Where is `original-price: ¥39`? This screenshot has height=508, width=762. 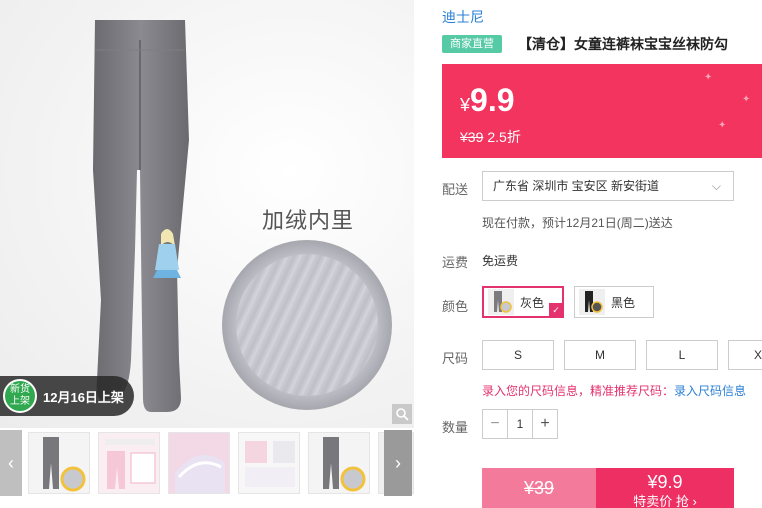 original-price: ¥39 is located at coordinates (472, 137).